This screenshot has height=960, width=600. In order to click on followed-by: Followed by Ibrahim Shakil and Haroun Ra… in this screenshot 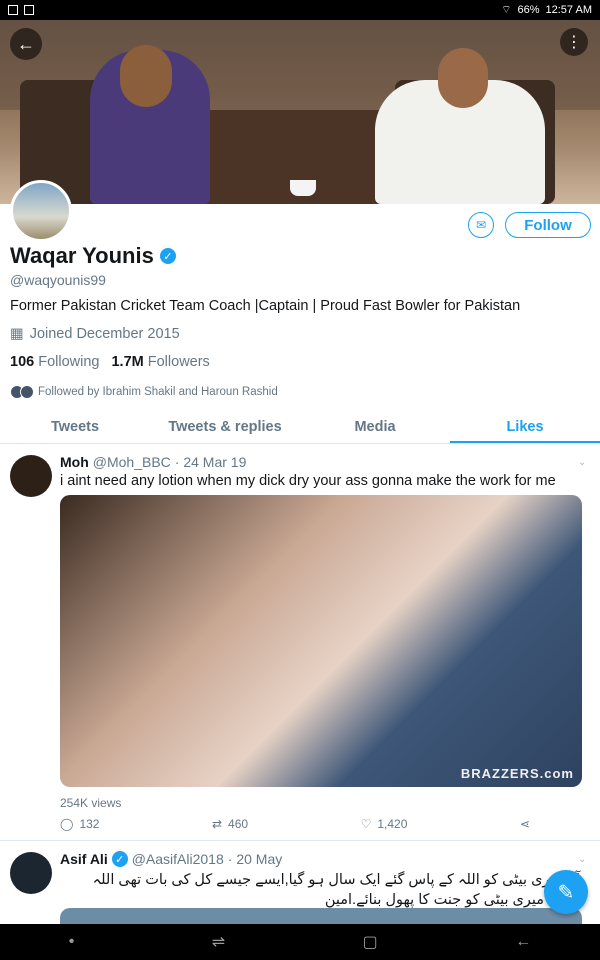, I will do `click(144, 392)`.